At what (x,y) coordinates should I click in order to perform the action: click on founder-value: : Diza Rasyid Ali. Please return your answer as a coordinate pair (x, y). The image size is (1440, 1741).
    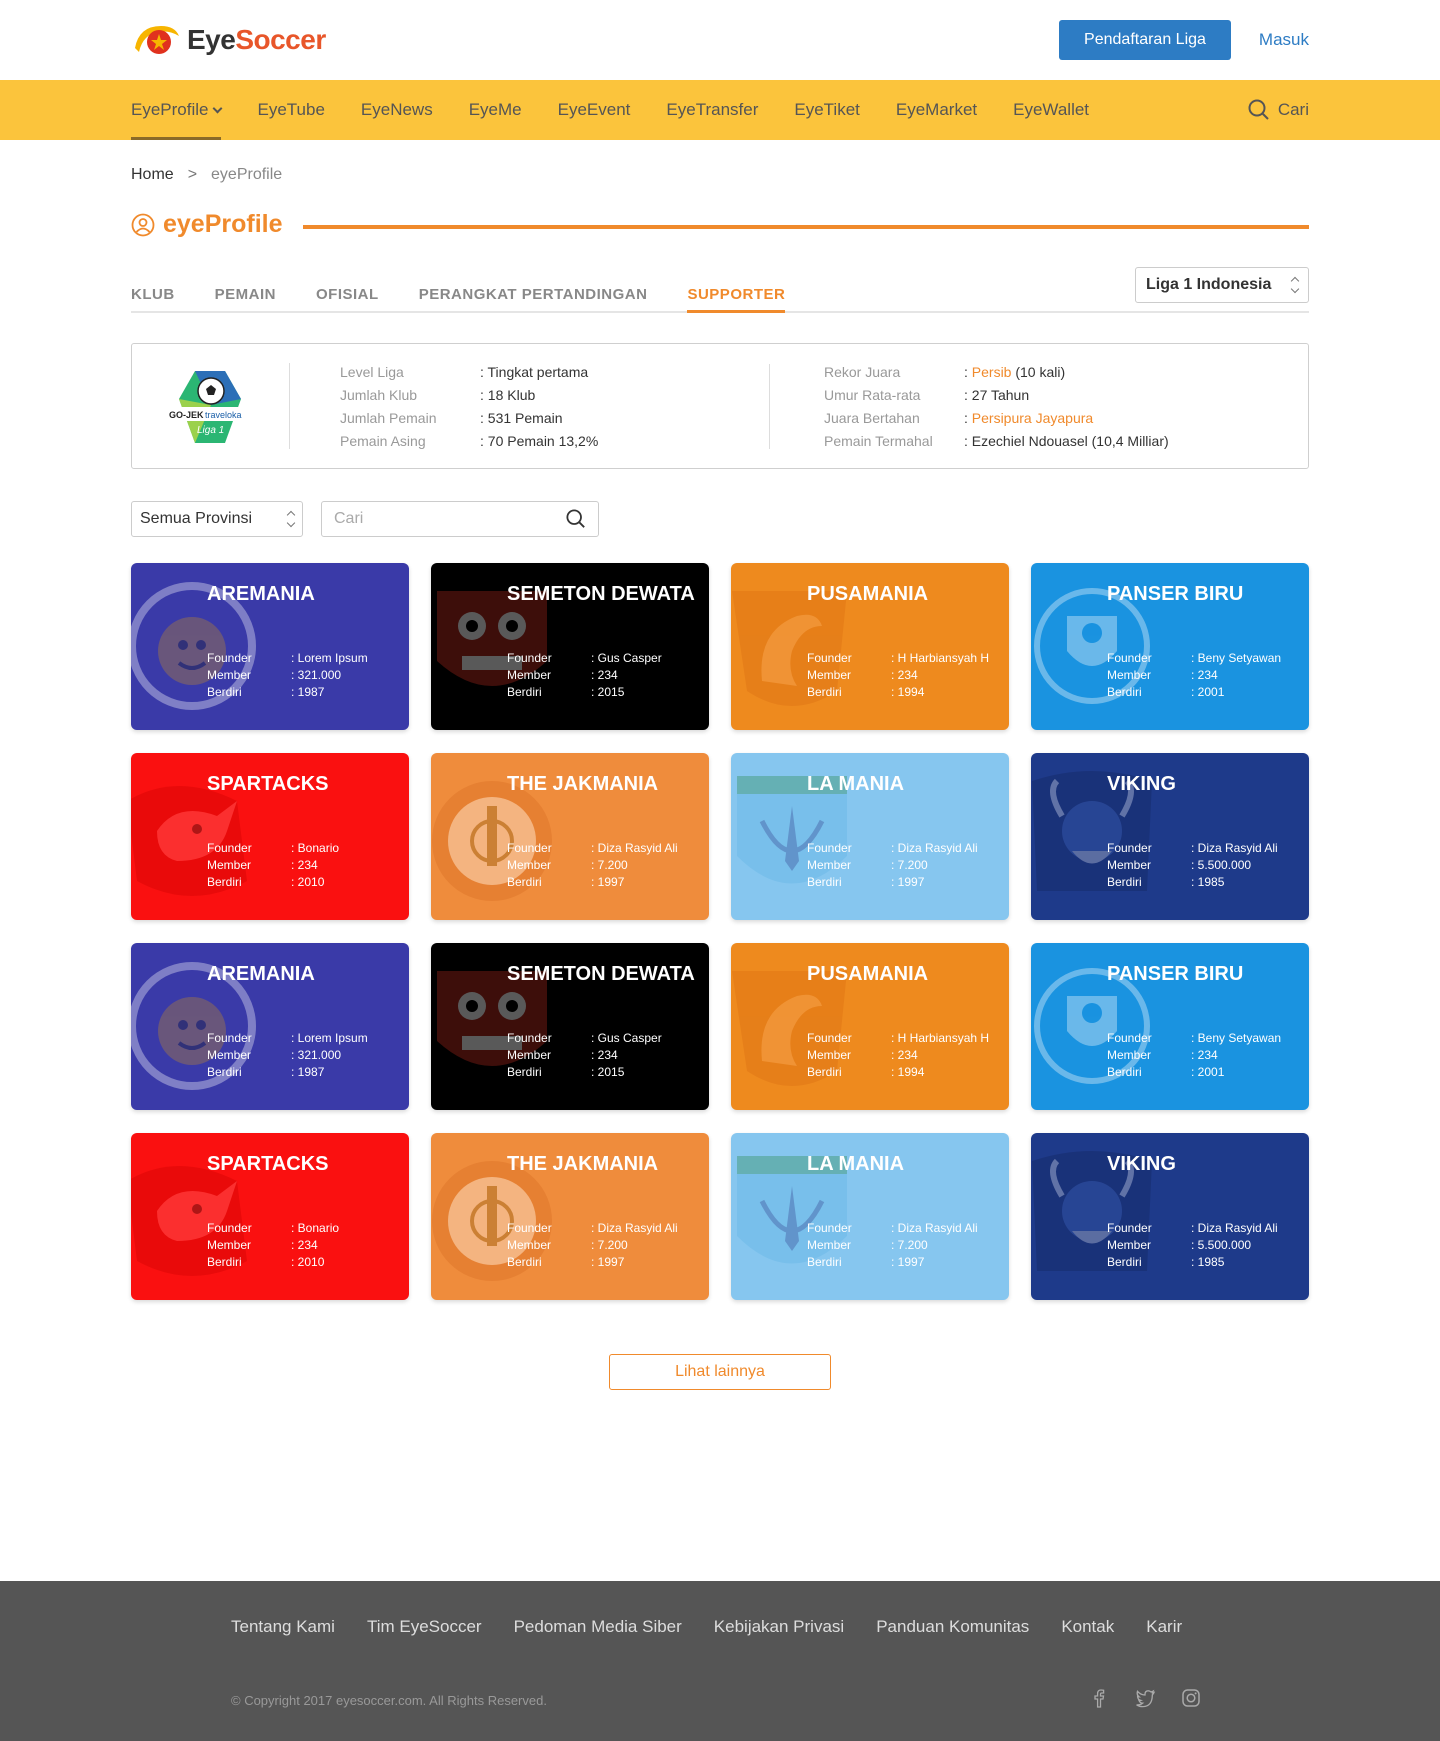
    Looking at the image, I should click on (1234, 848).